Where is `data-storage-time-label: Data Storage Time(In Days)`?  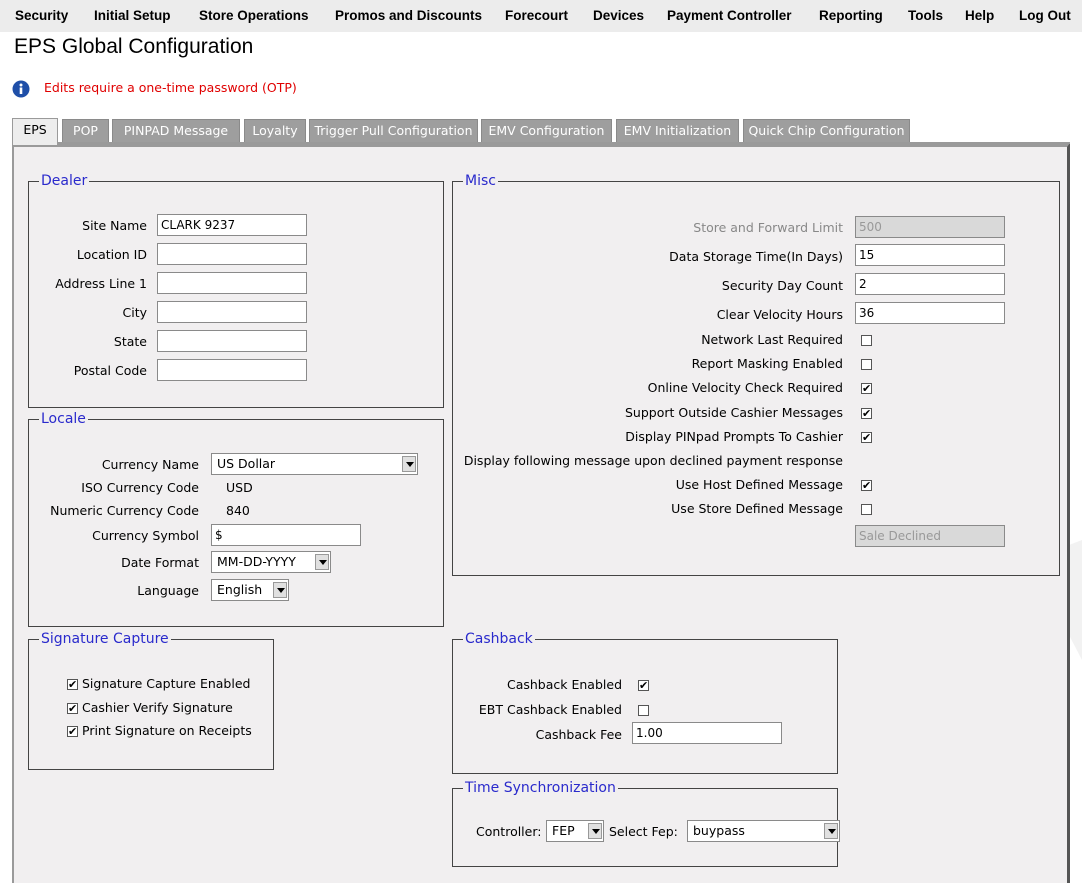 data-storage-time-label: Data Storage Time(In Days) is located at coordinates (756, 256).